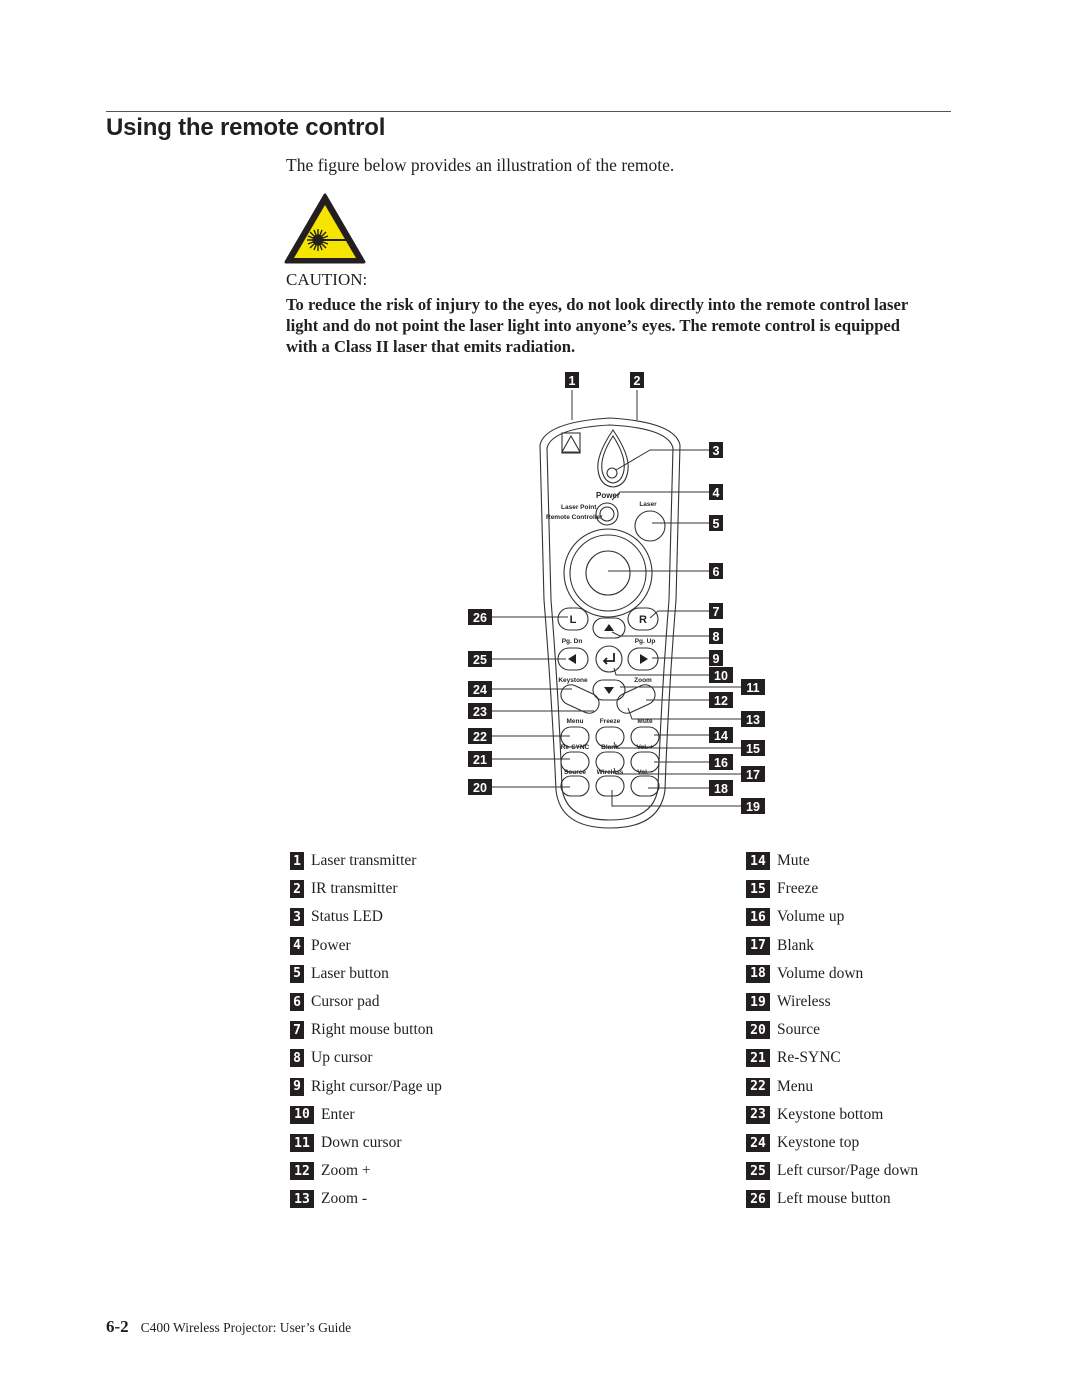 This screenshot has width=1080, height=1397. What do you see at coordinates (804, 974) in the screenshot?
I see `legend-item: 18 Volume down` at bounding box center [804, 974].